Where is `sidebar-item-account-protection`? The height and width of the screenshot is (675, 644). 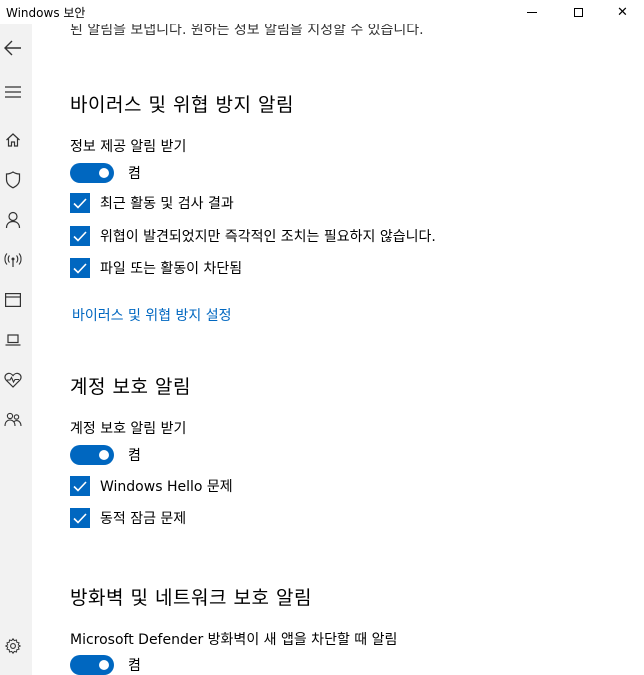 sidebar-item-account-protection is located at coordinates (13, 220).